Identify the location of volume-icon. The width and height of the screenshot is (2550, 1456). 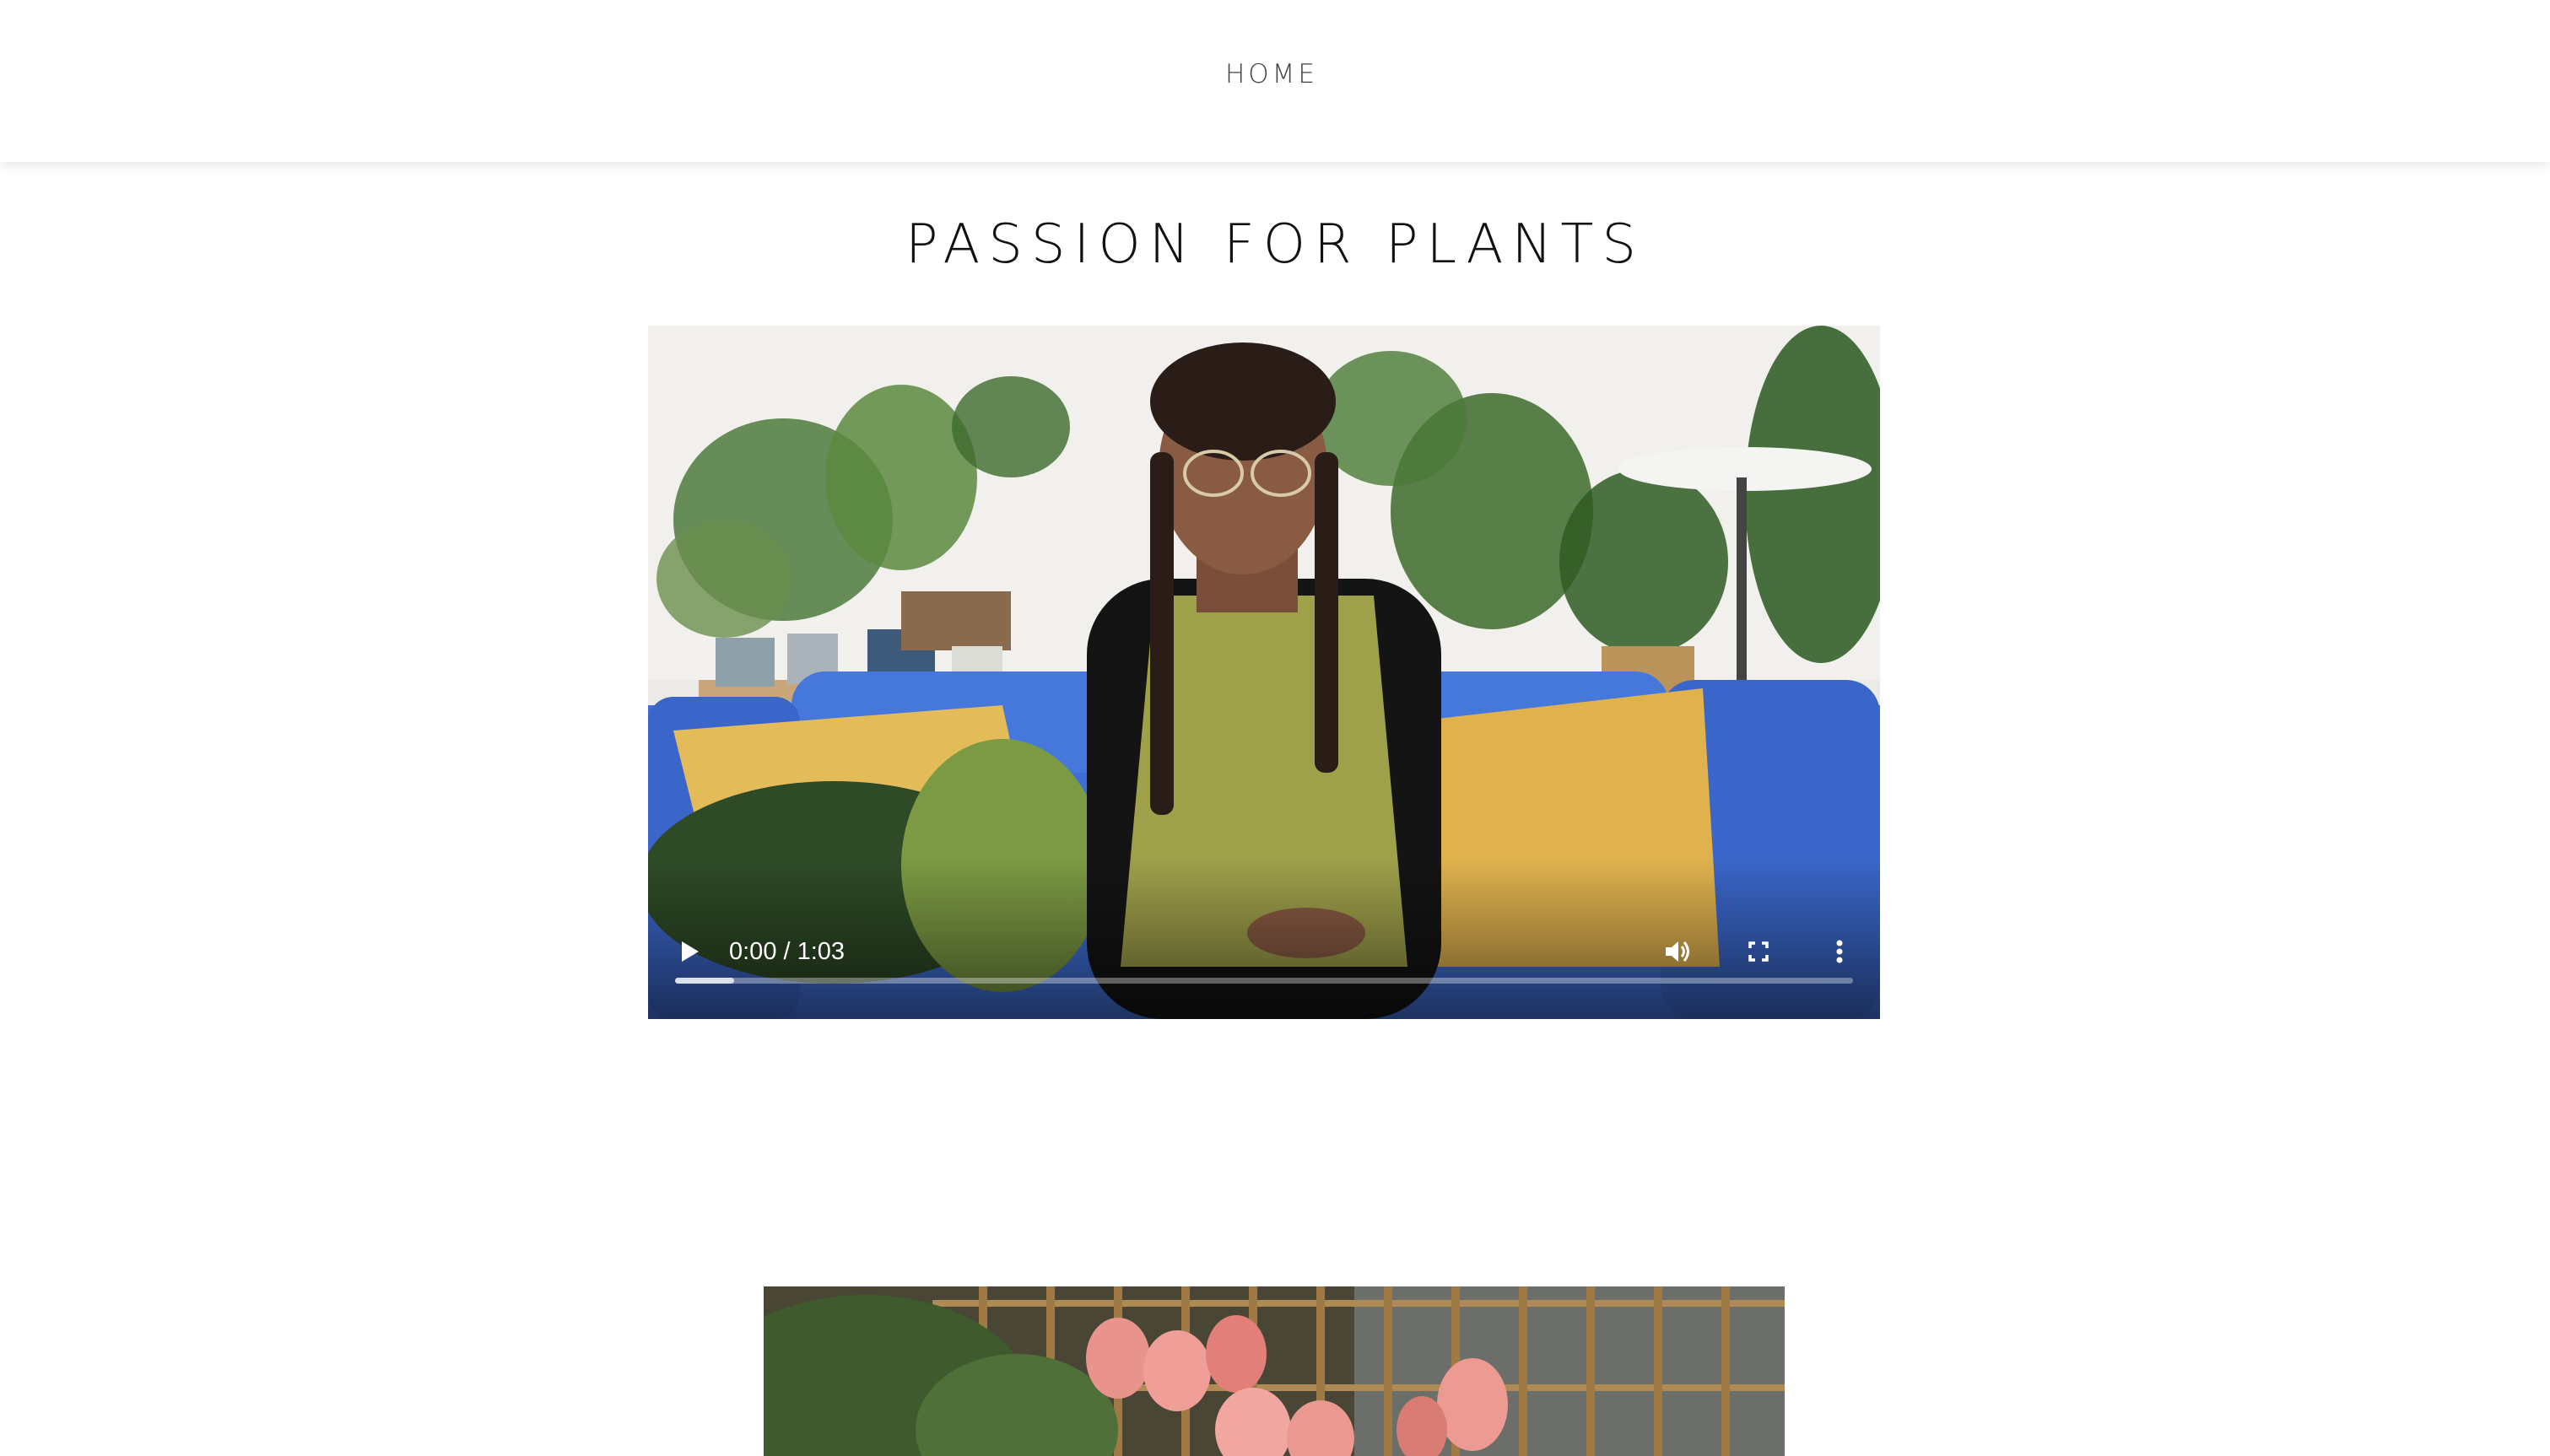
(1677, 952).